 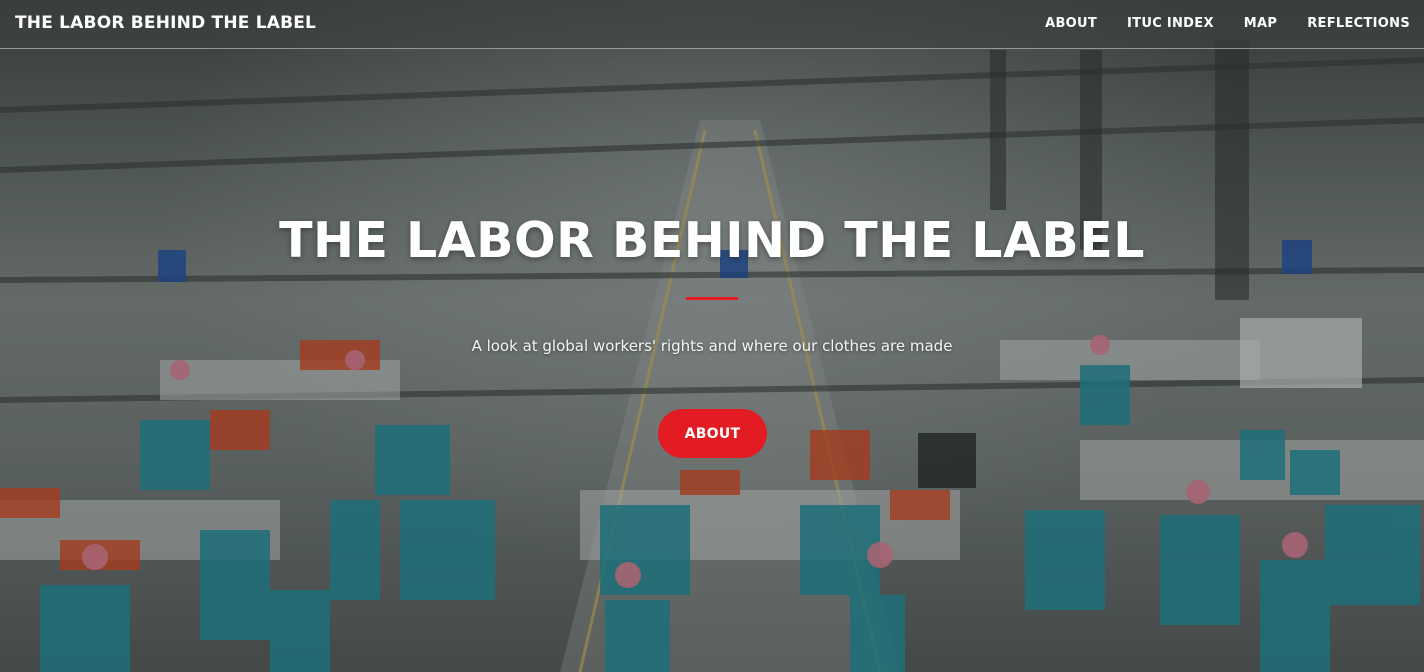 I want to click on nav-link-ituc-index: ITUC INDEX, so click(x=1170, y=23).